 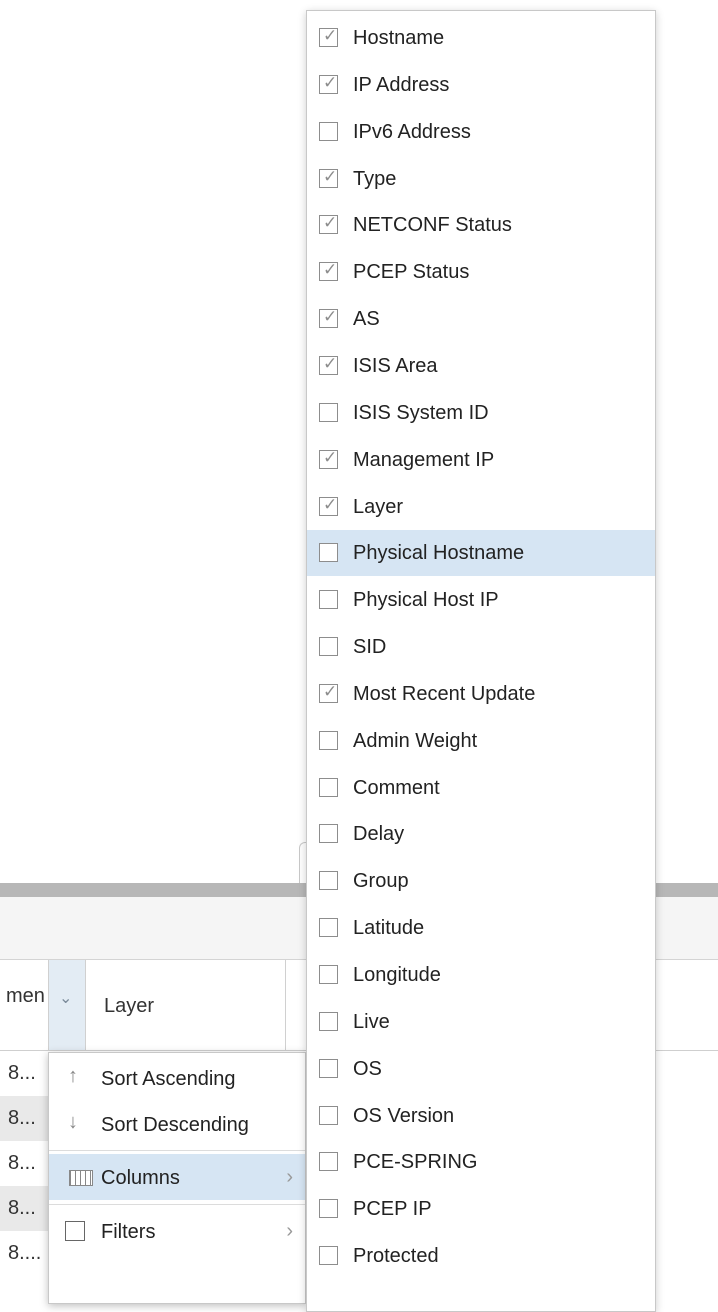 I want to click on column-toggle-item: ✓ Hostname, so click(x=481, y=38).